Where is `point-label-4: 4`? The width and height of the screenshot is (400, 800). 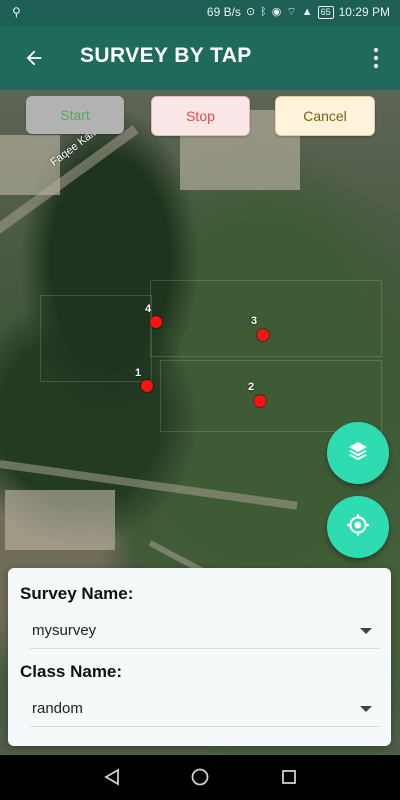
point-label-4: 4 is located at coordinates (148, 309).